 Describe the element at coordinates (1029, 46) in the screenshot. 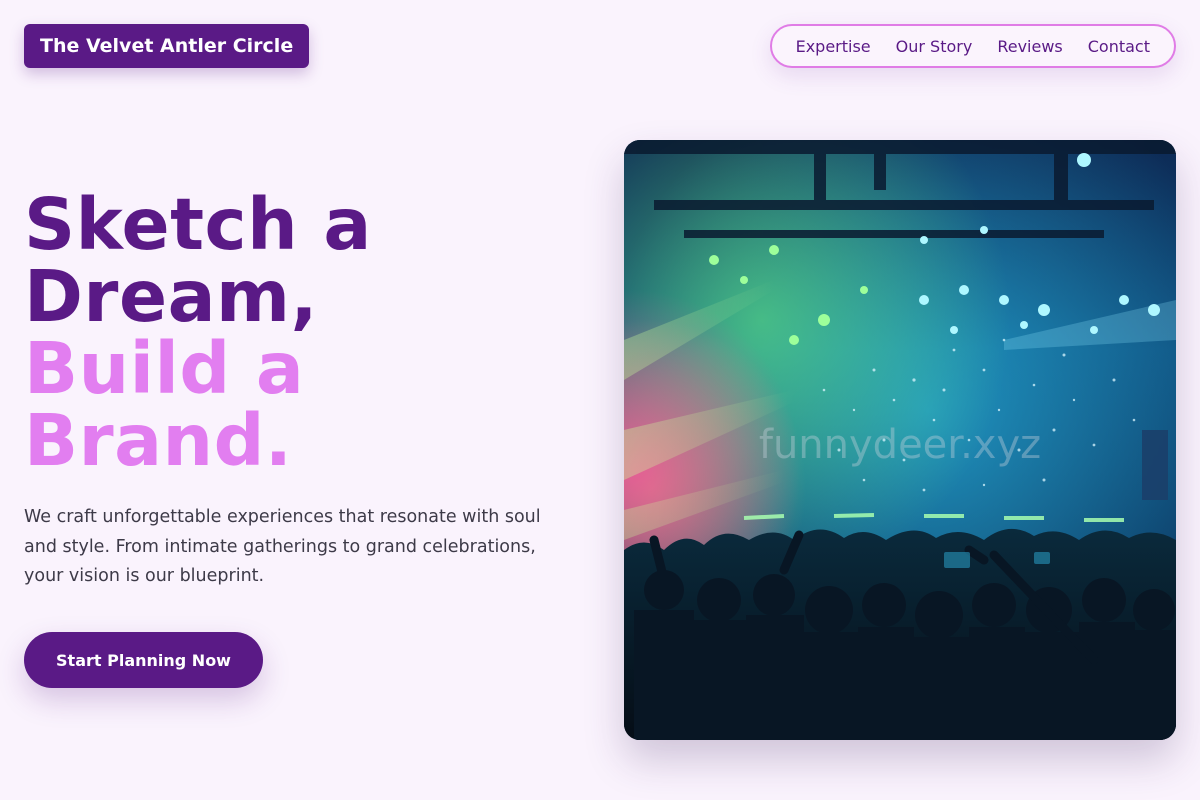

I see `nav-link-reviews: Reviews` at that location.